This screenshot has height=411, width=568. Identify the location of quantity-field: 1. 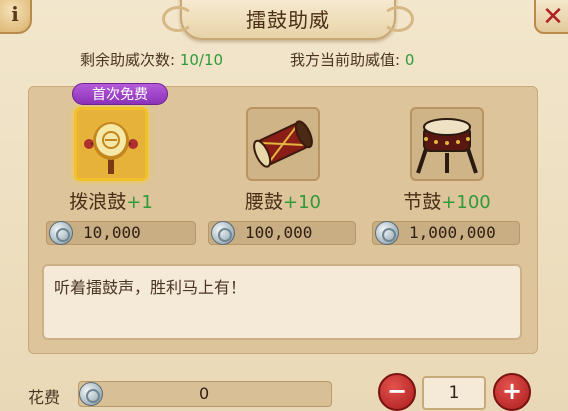
(454, 393).